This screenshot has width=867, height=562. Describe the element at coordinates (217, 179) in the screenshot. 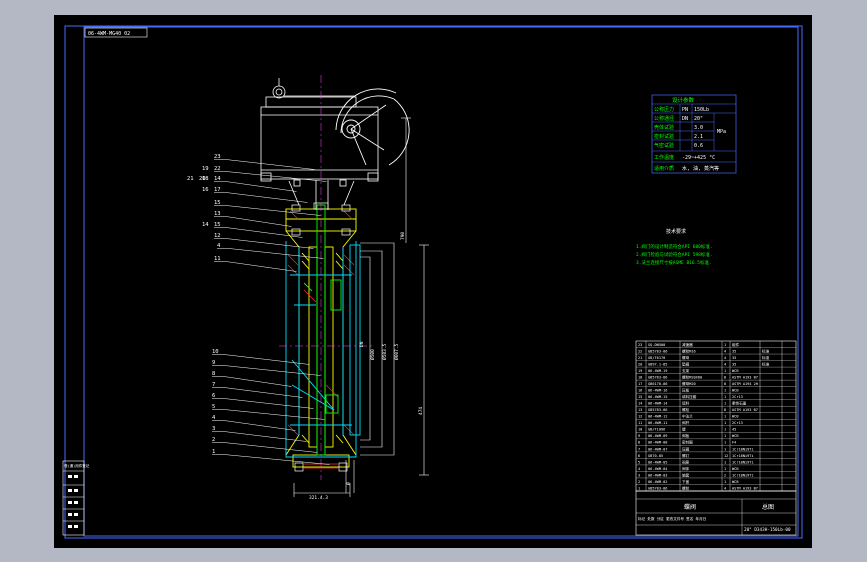

I see `part-label: 14` at that location.